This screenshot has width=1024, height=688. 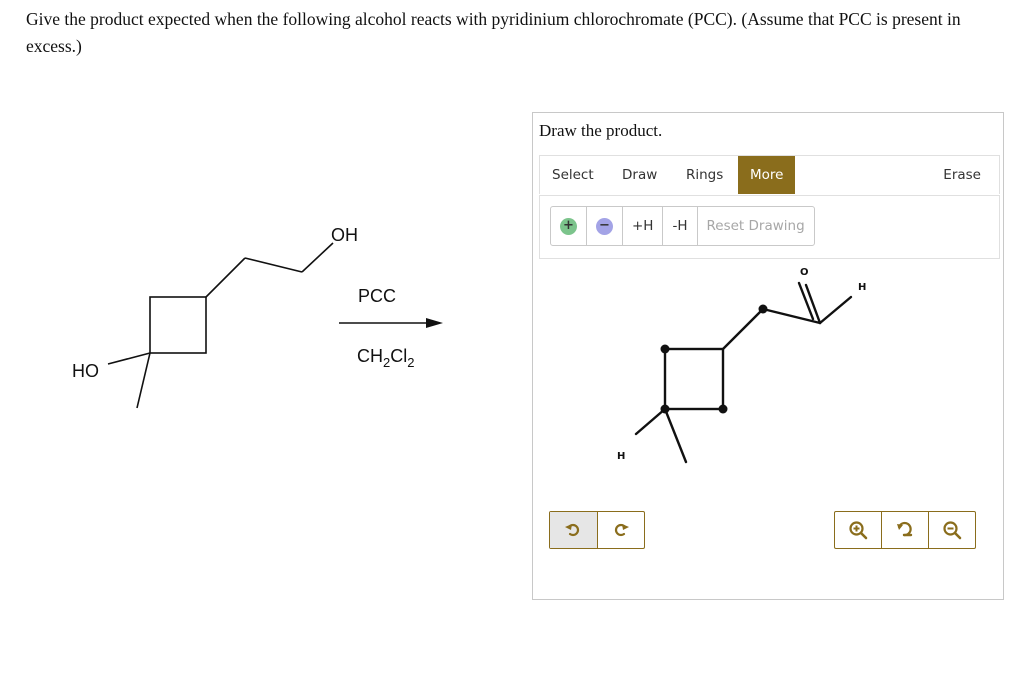 I want to click on reaction-scheme: OH HO PCC CH2Cl2, so click(x=257, y=317).